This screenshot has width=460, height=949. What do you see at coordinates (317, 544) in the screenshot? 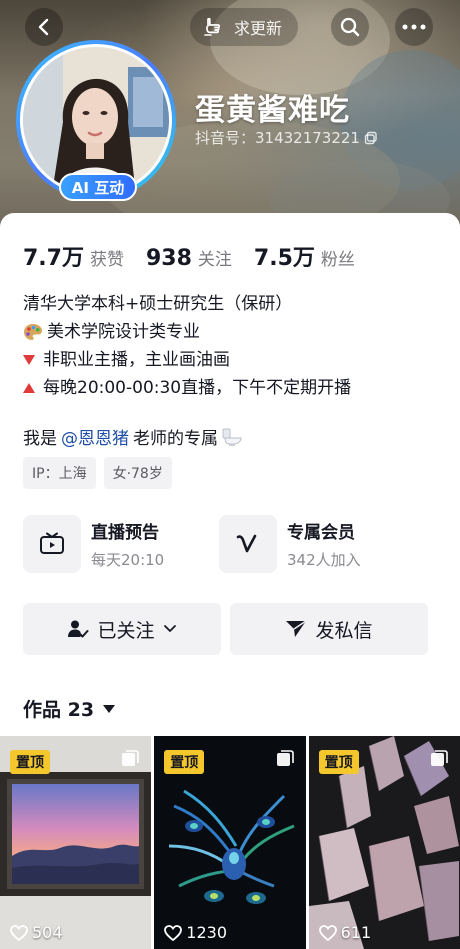
I see `membership-entry: 专属会员 342人加入` at bounding box center [317, 544].